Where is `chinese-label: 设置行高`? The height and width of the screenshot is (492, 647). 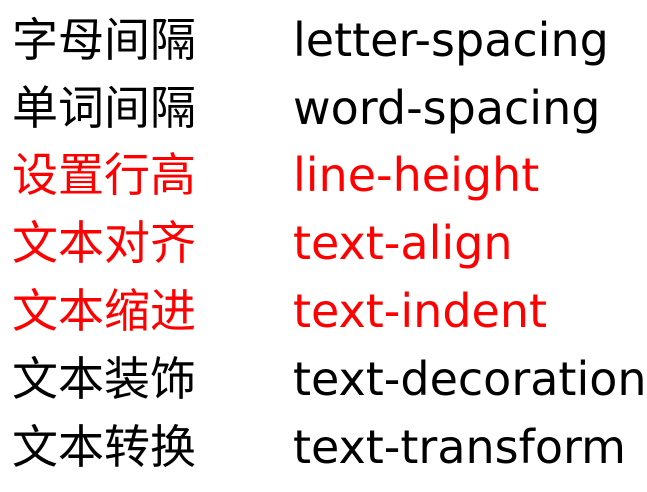 chinese-label: 设置行高 is located at coordinates (104, 175).